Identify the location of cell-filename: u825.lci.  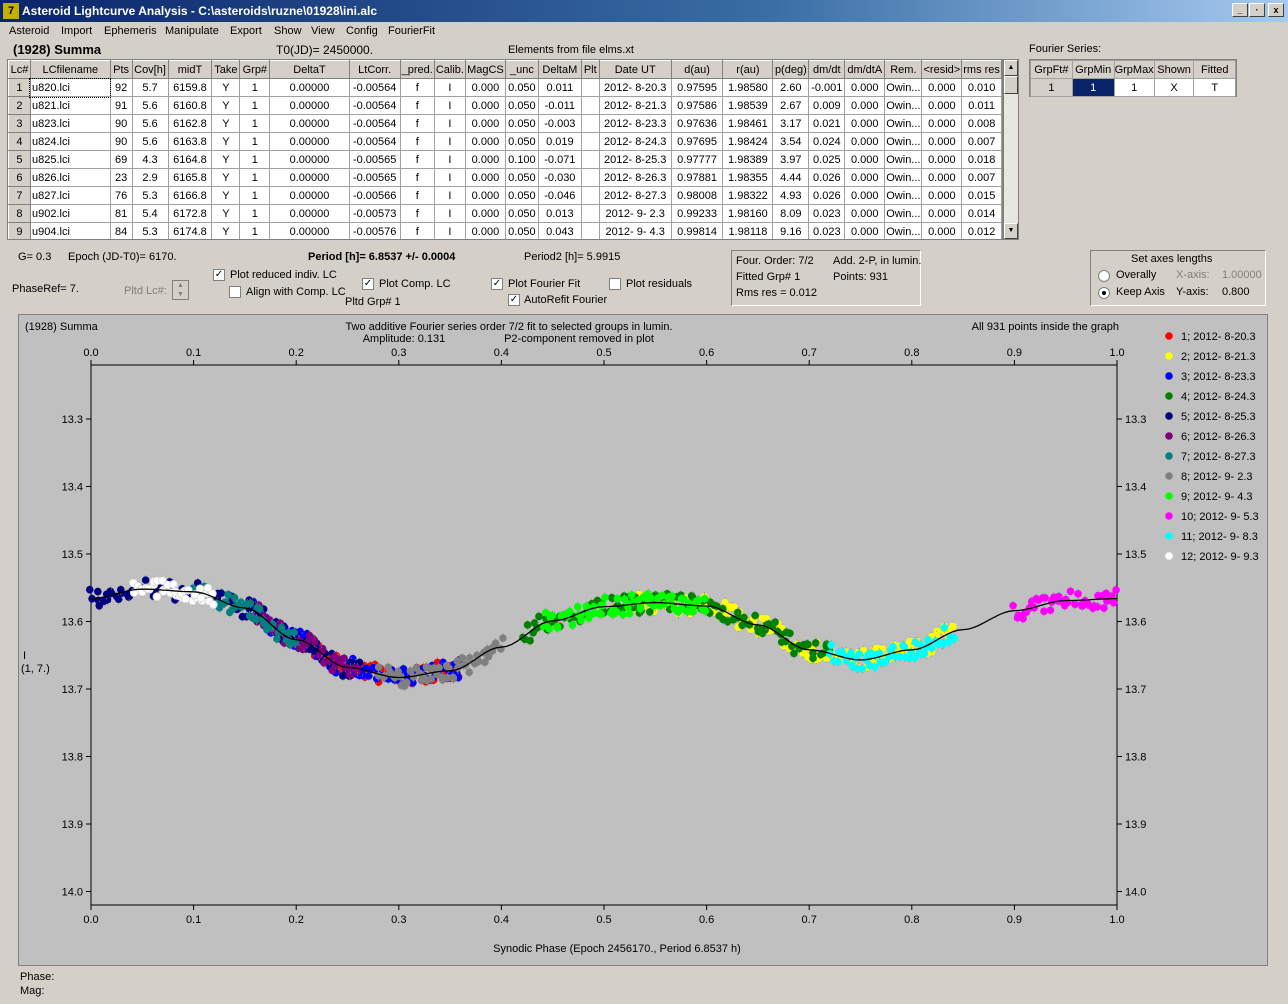
(70, 159).